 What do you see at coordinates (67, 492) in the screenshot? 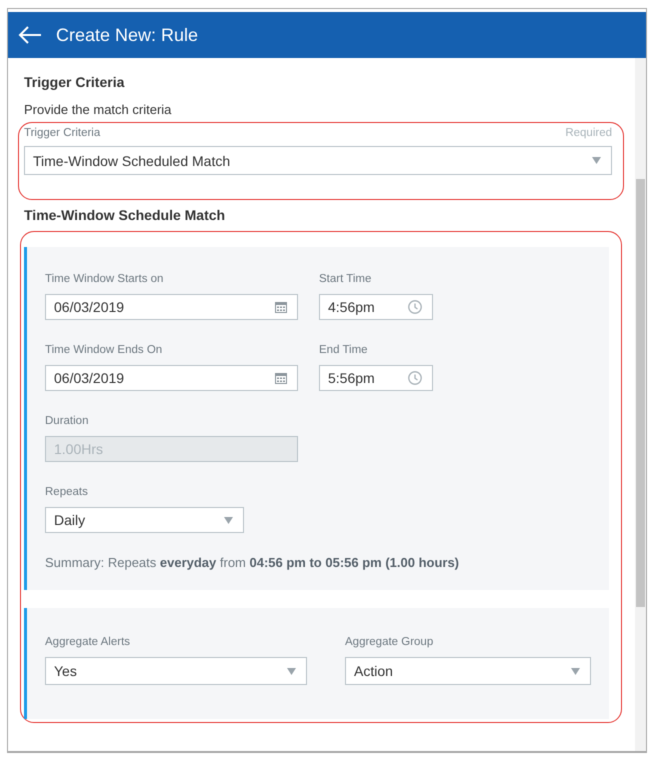
I see `field-label: Repeats` at bounding box center [67, 492].